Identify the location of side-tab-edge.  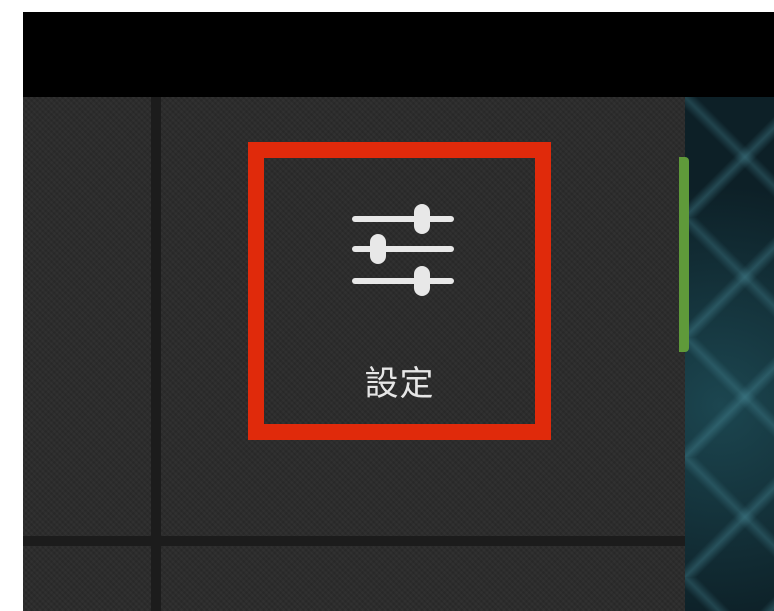
(684, 254).